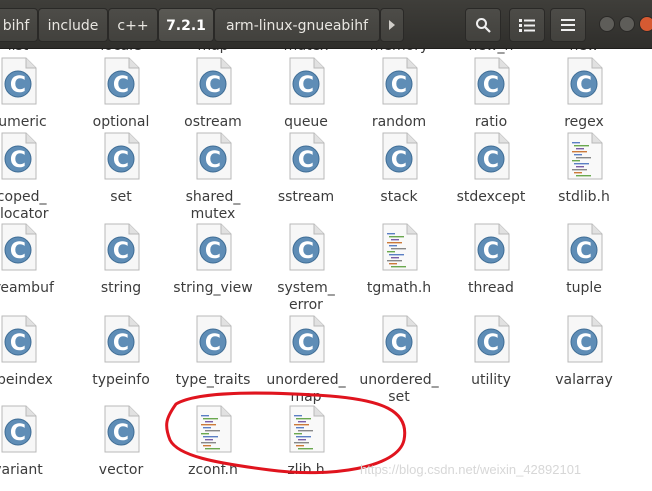 This screenshot has height=491, width=652. I want to click on file-name-line: valarray, so click(584, 380).